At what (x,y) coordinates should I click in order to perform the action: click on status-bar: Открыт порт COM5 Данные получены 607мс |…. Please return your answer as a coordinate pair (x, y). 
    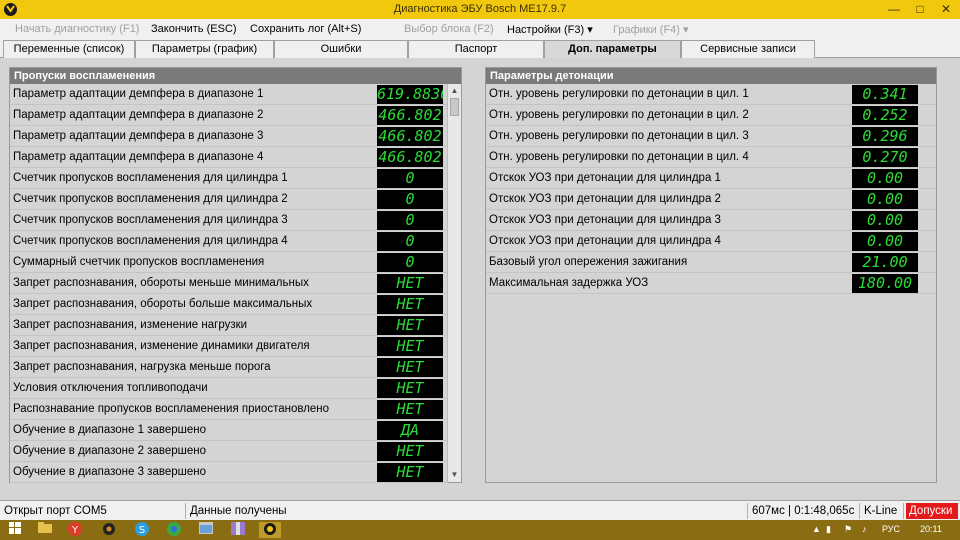
    Looking at the image, I should click on (480, 510).